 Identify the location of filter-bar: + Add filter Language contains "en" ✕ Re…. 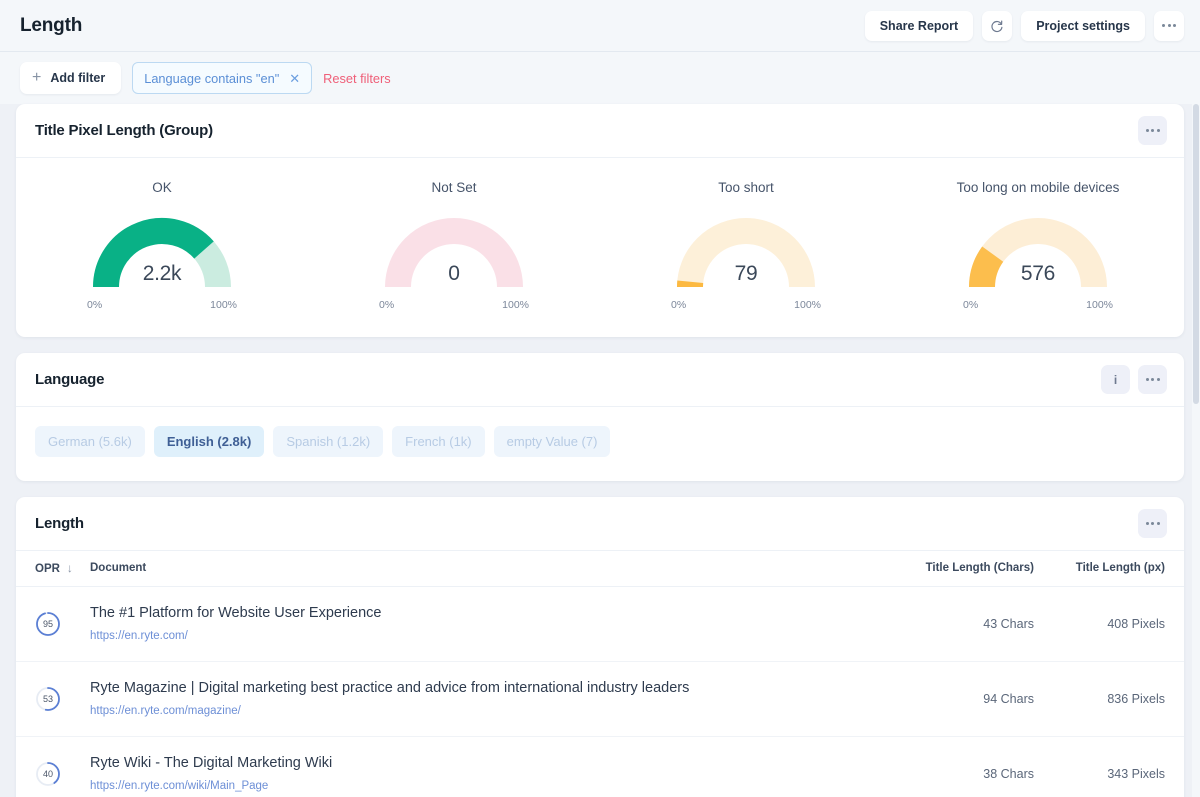
(600, 78).